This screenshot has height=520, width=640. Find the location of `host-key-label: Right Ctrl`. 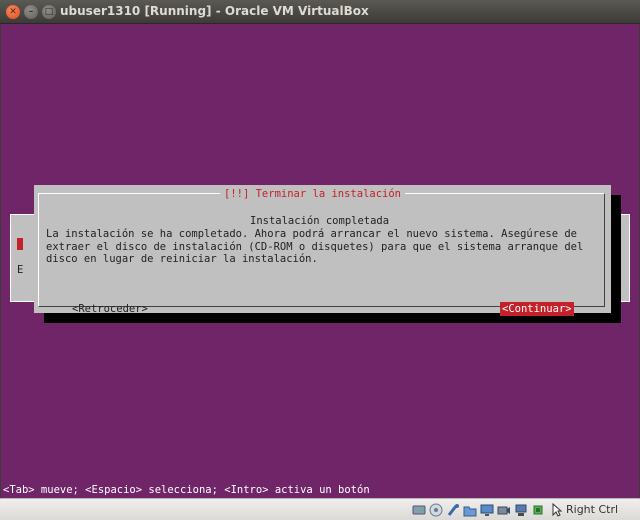

host-key-label: Right Ctrl is located at coordinates (592, 509).